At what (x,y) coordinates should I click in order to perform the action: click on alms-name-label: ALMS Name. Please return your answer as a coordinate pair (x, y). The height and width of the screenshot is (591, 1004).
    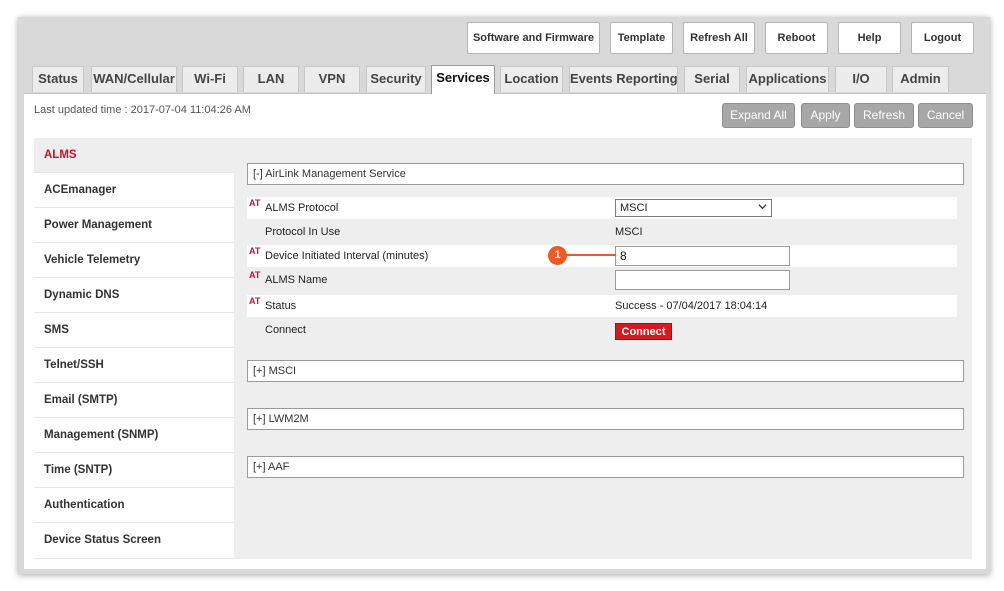
    Looking at the image, I should click on (296, 280).